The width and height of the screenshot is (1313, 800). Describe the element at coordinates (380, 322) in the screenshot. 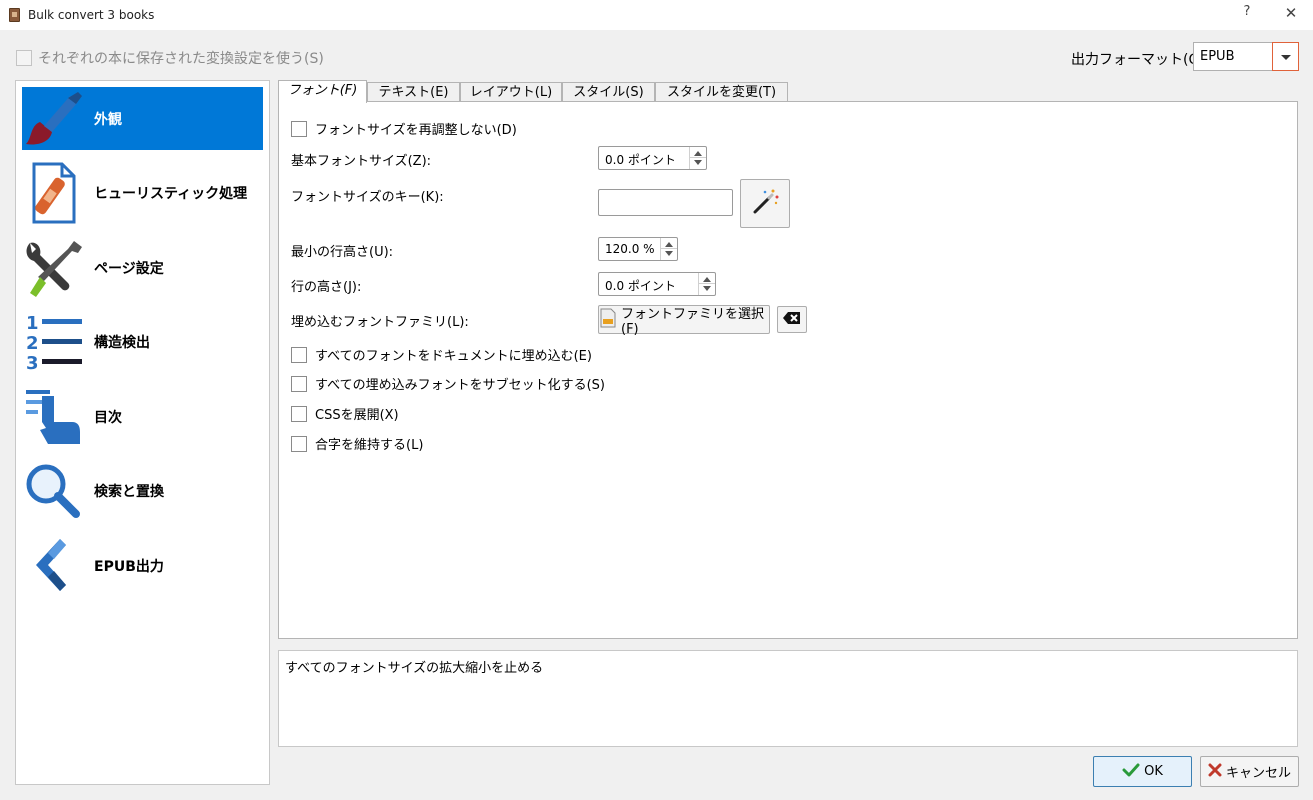

I see `embed-font-family-label: 埋め込むフォントファミリ(L):` at that location.